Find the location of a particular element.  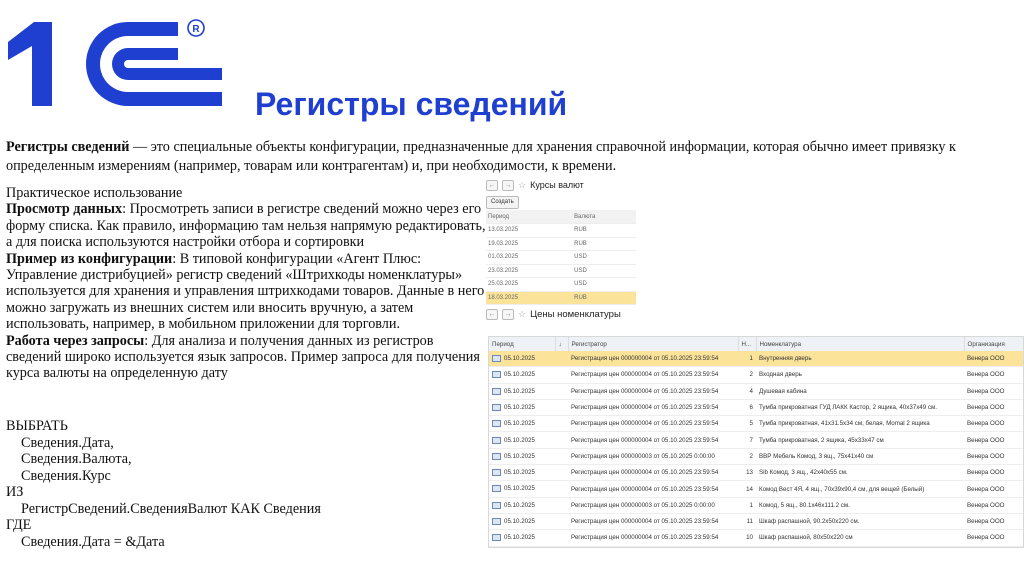

column-header-org: Организация is located at coordinates (993, 344).